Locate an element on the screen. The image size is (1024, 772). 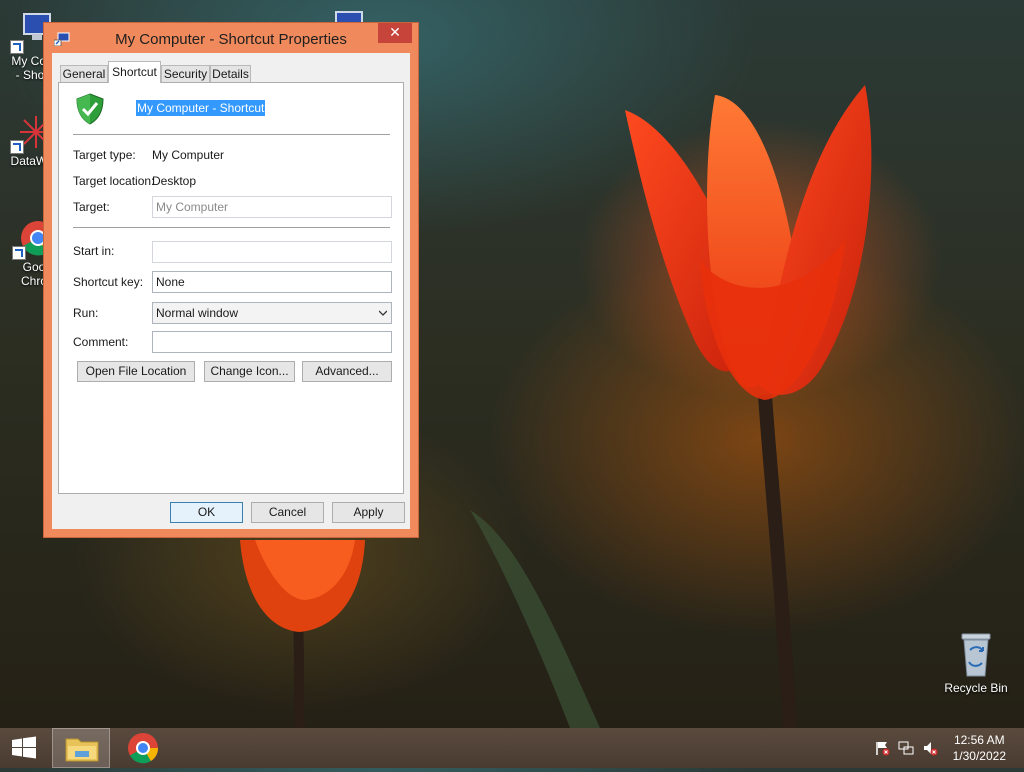
desktop-icon-recycle-bin: Recycle Bin is located at coordinates (976, 662).